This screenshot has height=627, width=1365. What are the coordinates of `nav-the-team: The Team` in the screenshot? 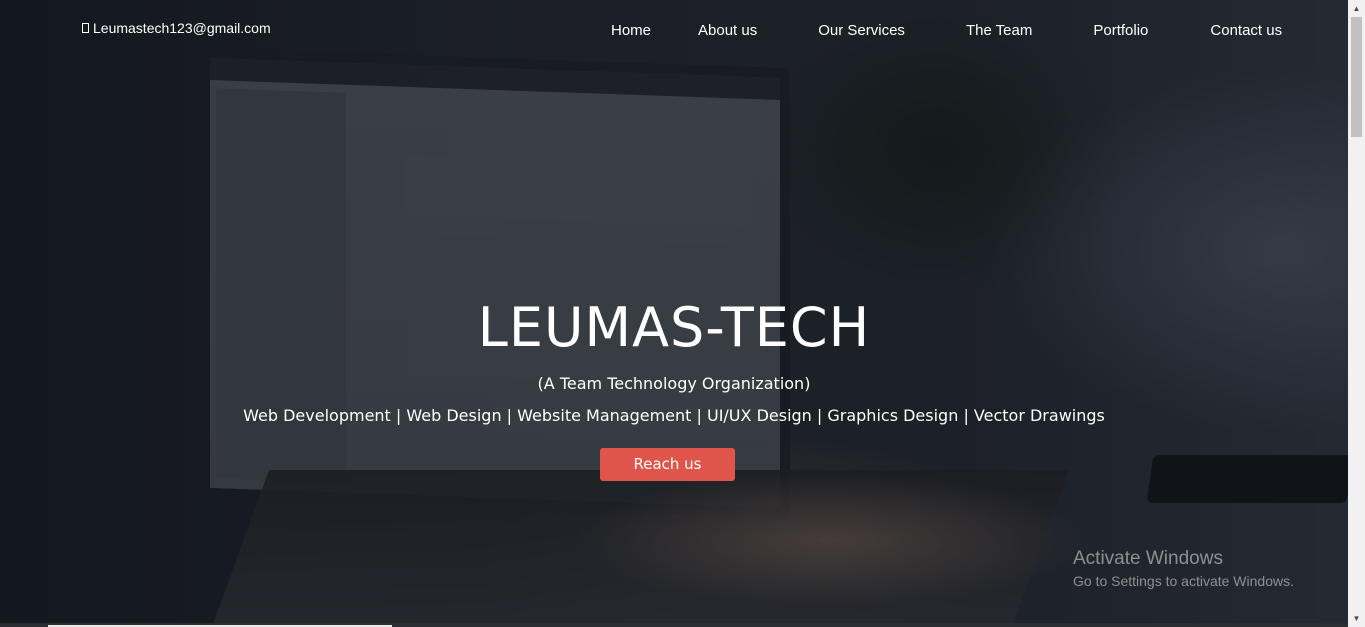 It's located at (999, 30).